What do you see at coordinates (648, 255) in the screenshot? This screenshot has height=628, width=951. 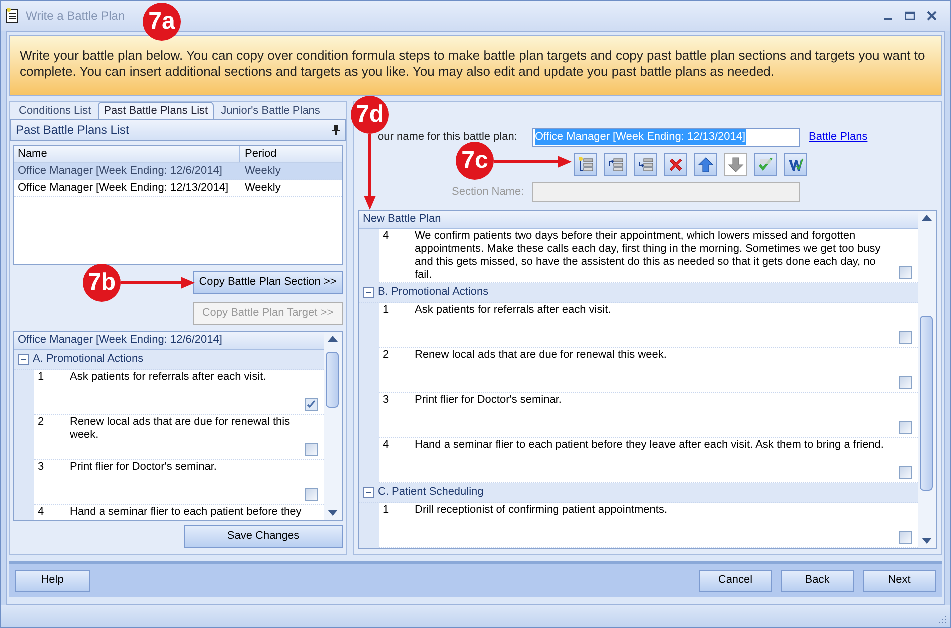 I see `target-text: We confirm patients two days before their appointment, which lowers missed and forgotten appointments. Make these calls each day, first thing in the morning. Sometimes we get too busy and this gets missed, so have the assistent do this as needed so that it gets done each day, no fail.` at bounding box center [648, 255].